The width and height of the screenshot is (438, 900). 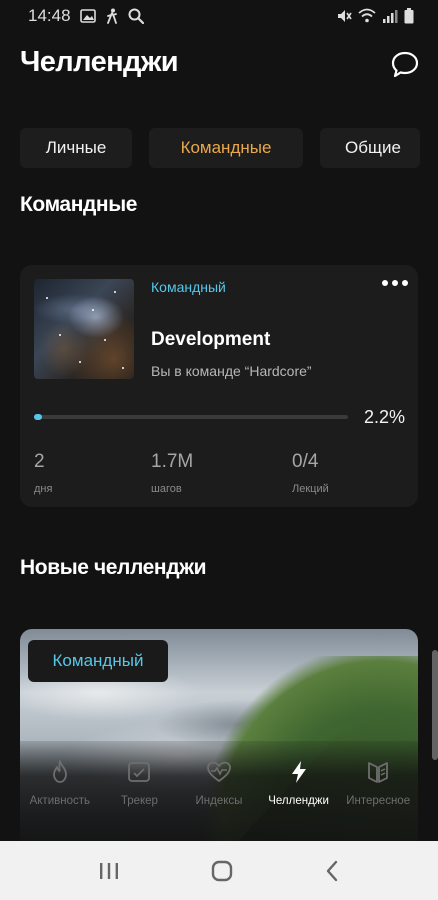 What do you see at coordinates (43, 473) in the screenshot?
I see `stat-days: 2 дня` at bounding box center [43, 473].